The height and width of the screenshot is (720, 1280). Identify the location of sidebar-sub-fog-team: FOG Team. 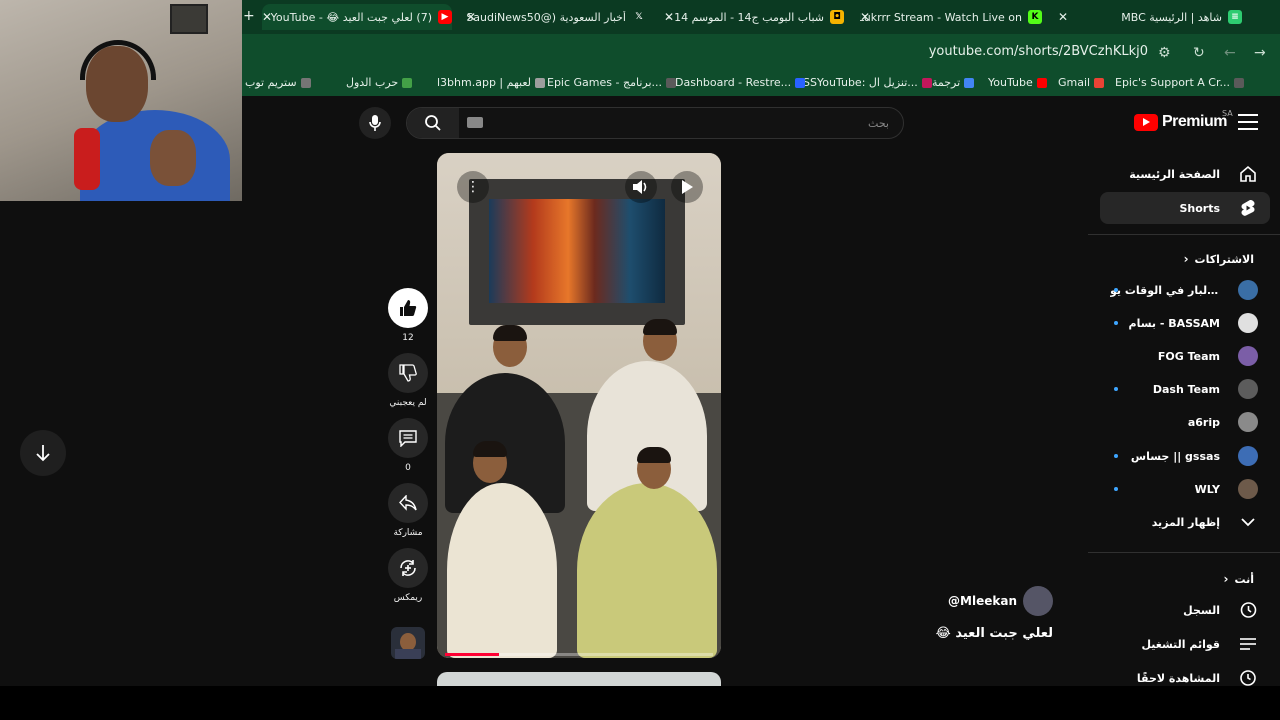
(1185, 356).